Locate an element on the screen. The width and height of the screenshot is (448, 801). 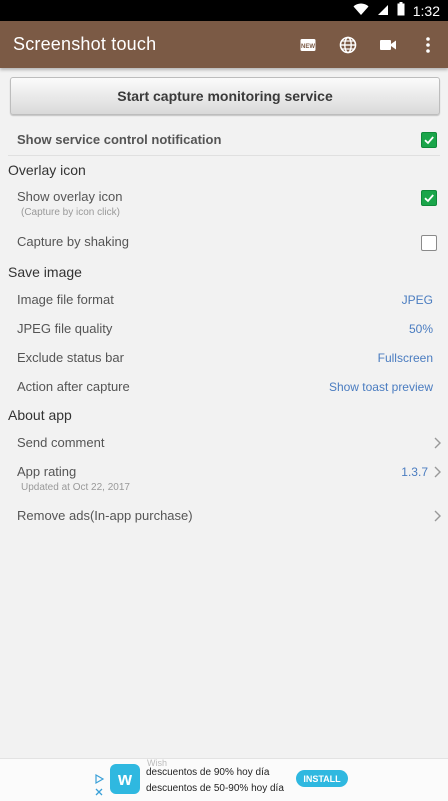
video-button is located at coordinates (388, 44).